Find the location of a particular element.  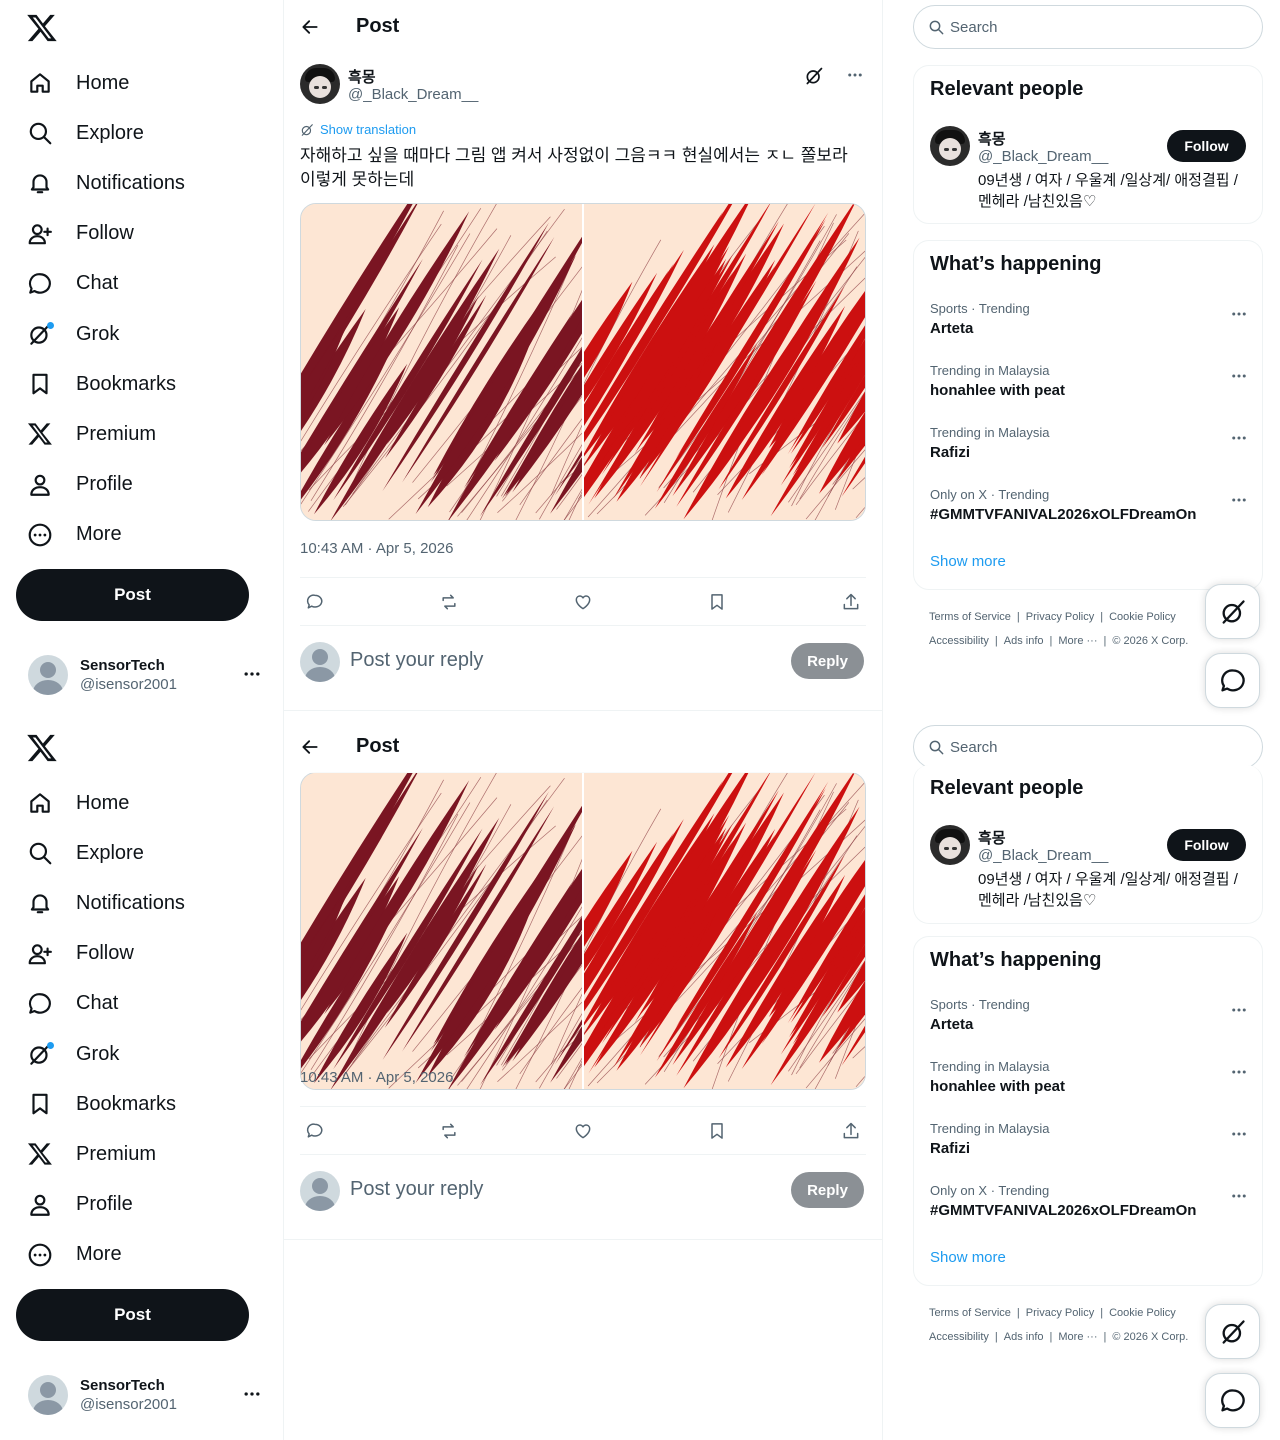

author-handle: @_Black_Dream__ is located at coordinates (413, 94).